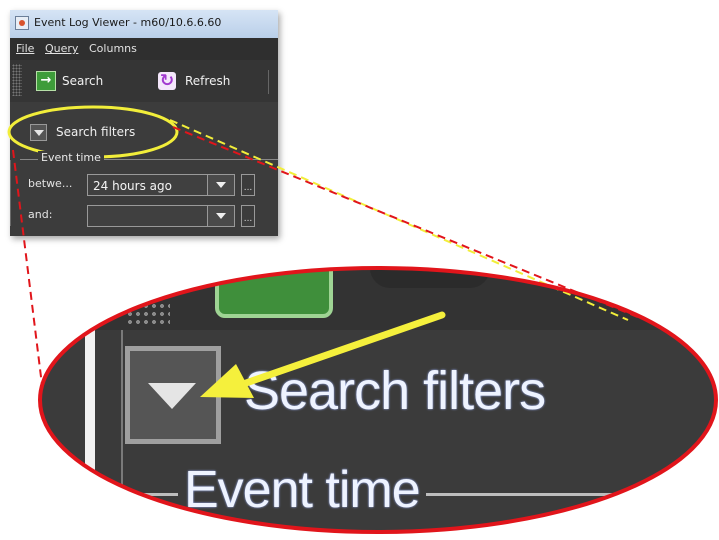 The height and width of the screenshot is (540, 719). Describe the element at coordinates (93, 132) in the screenshot. I see `highlight-ellipse` at that location.